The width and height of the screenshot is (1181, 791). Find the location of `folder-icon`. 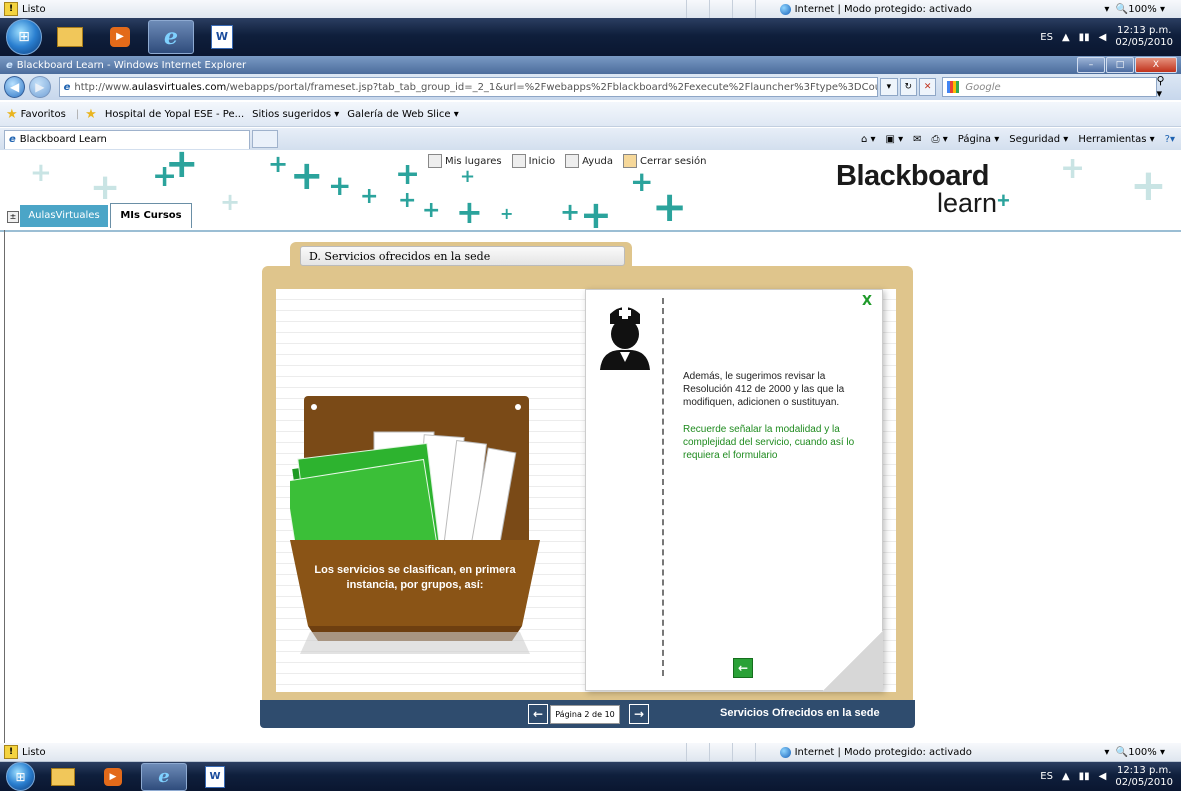

folder-icon is located at coordinates (70, 37).